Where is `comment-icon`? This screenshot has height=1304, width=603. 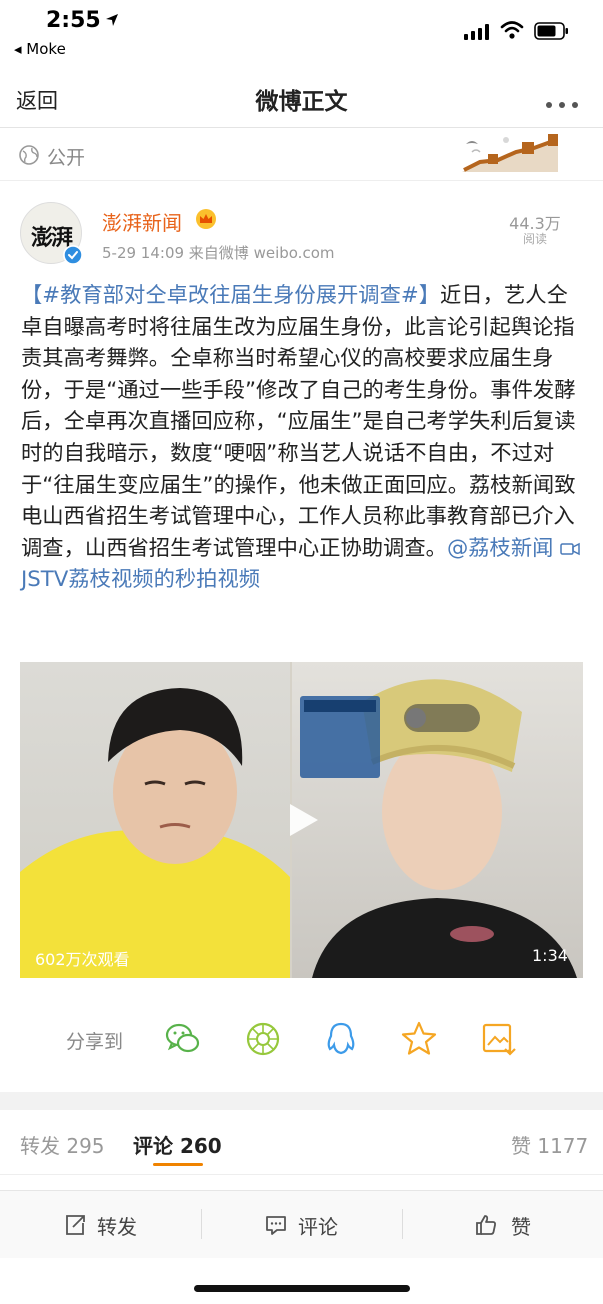 comment-icon is located at coordinates (276, 1225).